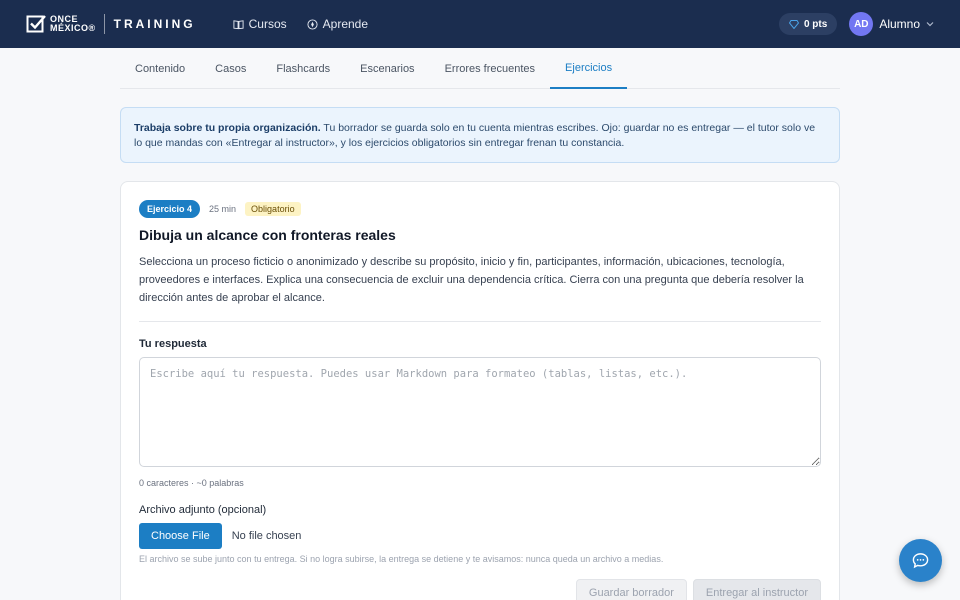 This screenshot has width=960, height=600. I want to click on required-badge: Obligatorio, so click(273, 209).